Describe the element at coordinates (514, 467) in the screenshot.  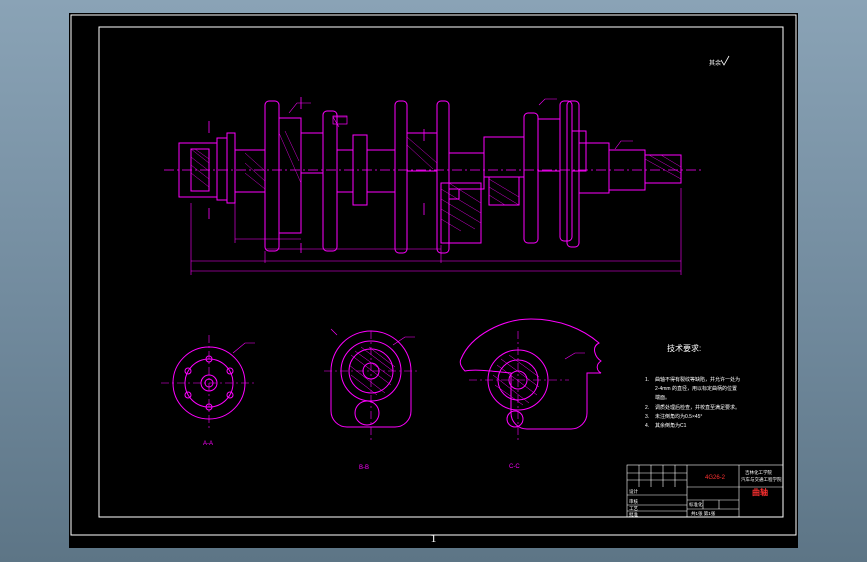
I see `section-c-label: C-C` at that location.